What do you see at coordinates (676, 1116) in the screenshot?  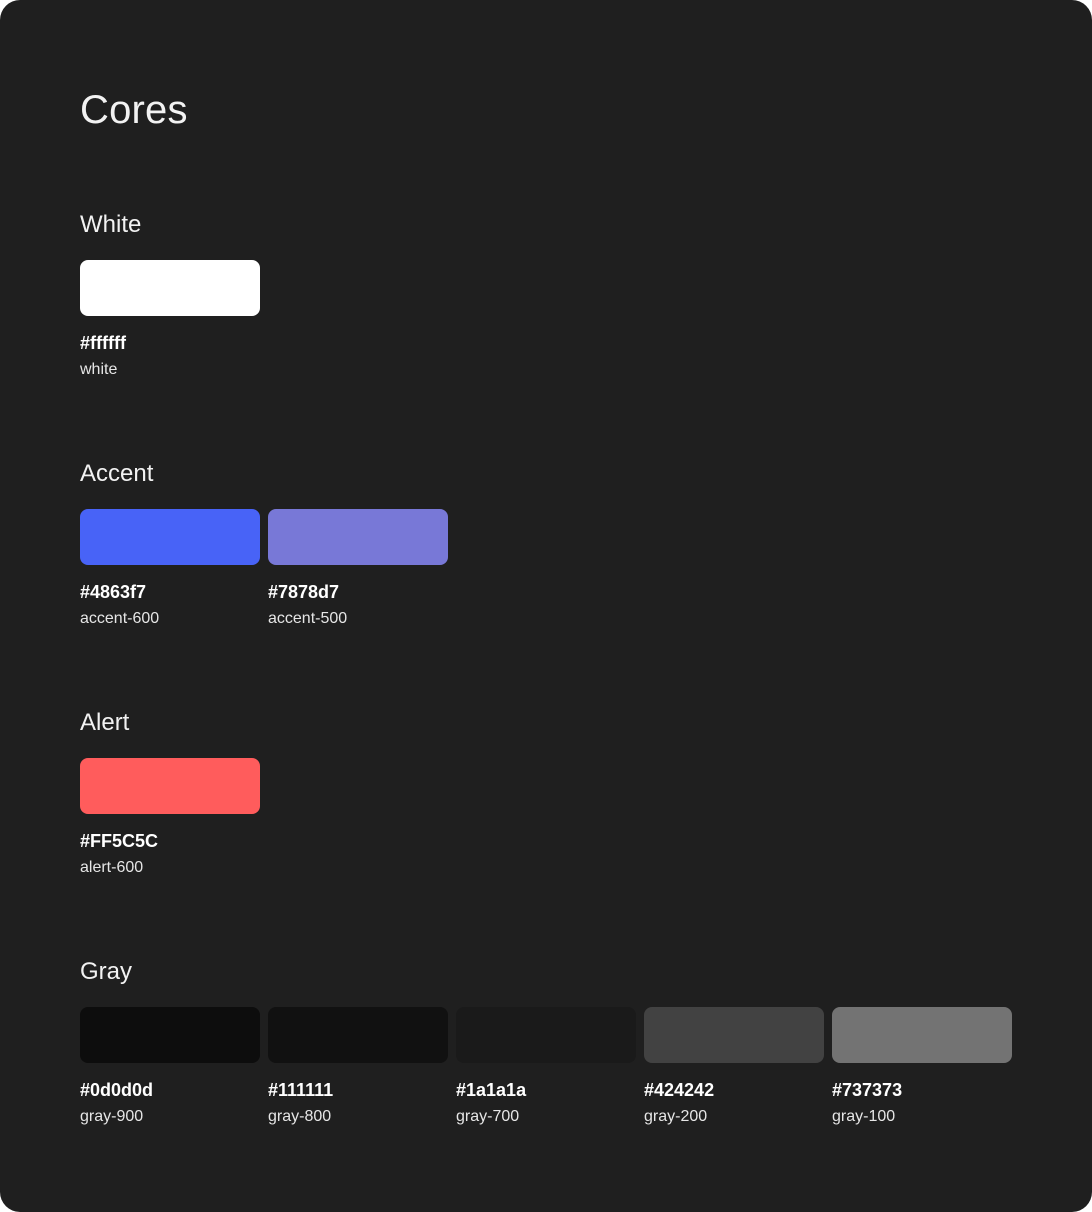 I see `color-token: gray-200` at bounding box center [676, 1116].